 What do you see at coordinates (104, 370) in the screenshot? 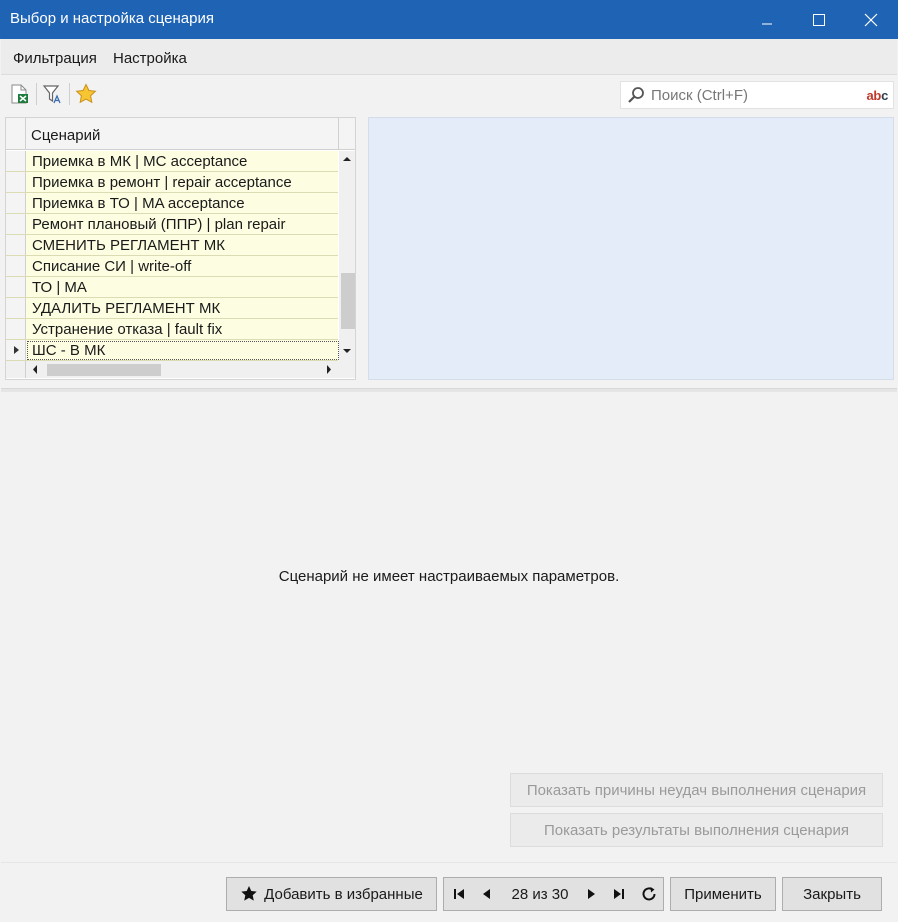
I see `horizontal-scroll-thumb` at bounding box center [104, 370].